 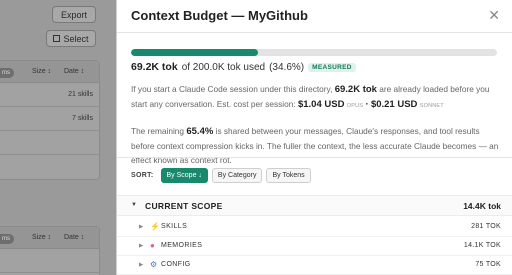 What do you see at coordinates (355, 106) in the screenshot?
I see `opus-label: OPUS` at bounding box center [355, 106].